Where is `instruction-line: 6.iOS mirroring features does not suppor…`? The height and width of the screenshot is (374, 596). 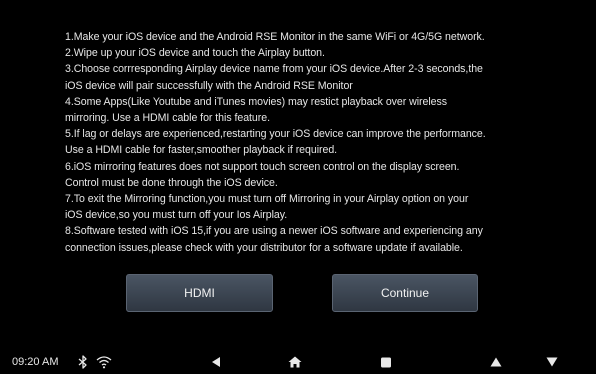
instruction-line: 6.iOS mirroring features does not suppor… is located at coordinates (262, 166).